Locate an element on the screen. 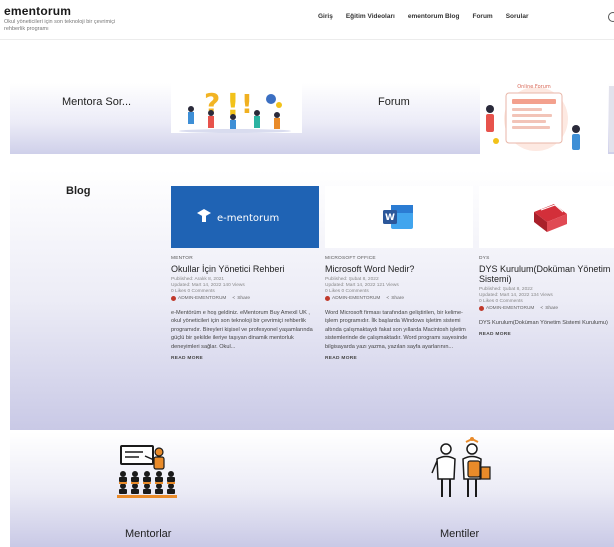 The height and width of the screenshot is (547, 614). card-title: DYS Kurulum(Doküman Yönetim Sistemi) is located at coordinates (546, 274).